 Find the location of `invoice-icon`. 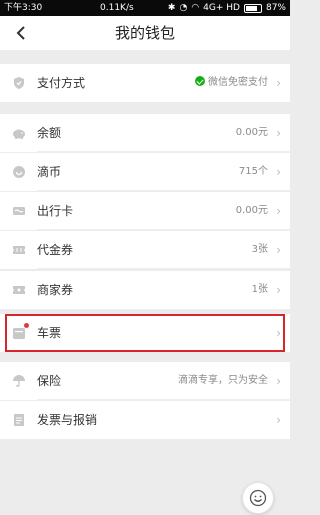

invoice-icon is located at coordinates (19, 420).